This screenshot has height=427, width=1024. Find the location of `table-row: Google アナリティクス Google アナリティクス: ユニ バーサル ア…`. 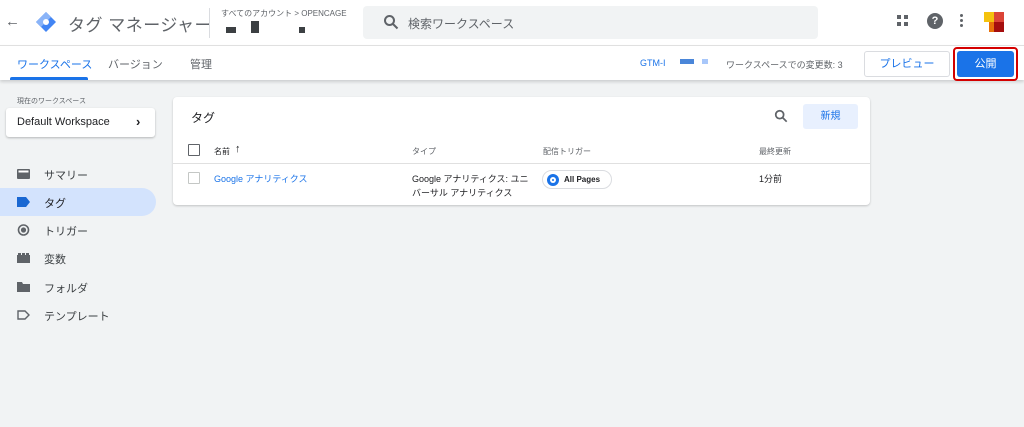

table-row: Google アナリティクス Google アナリティクス: ユニ バーサル ア… is located at coordinates (521, 183).